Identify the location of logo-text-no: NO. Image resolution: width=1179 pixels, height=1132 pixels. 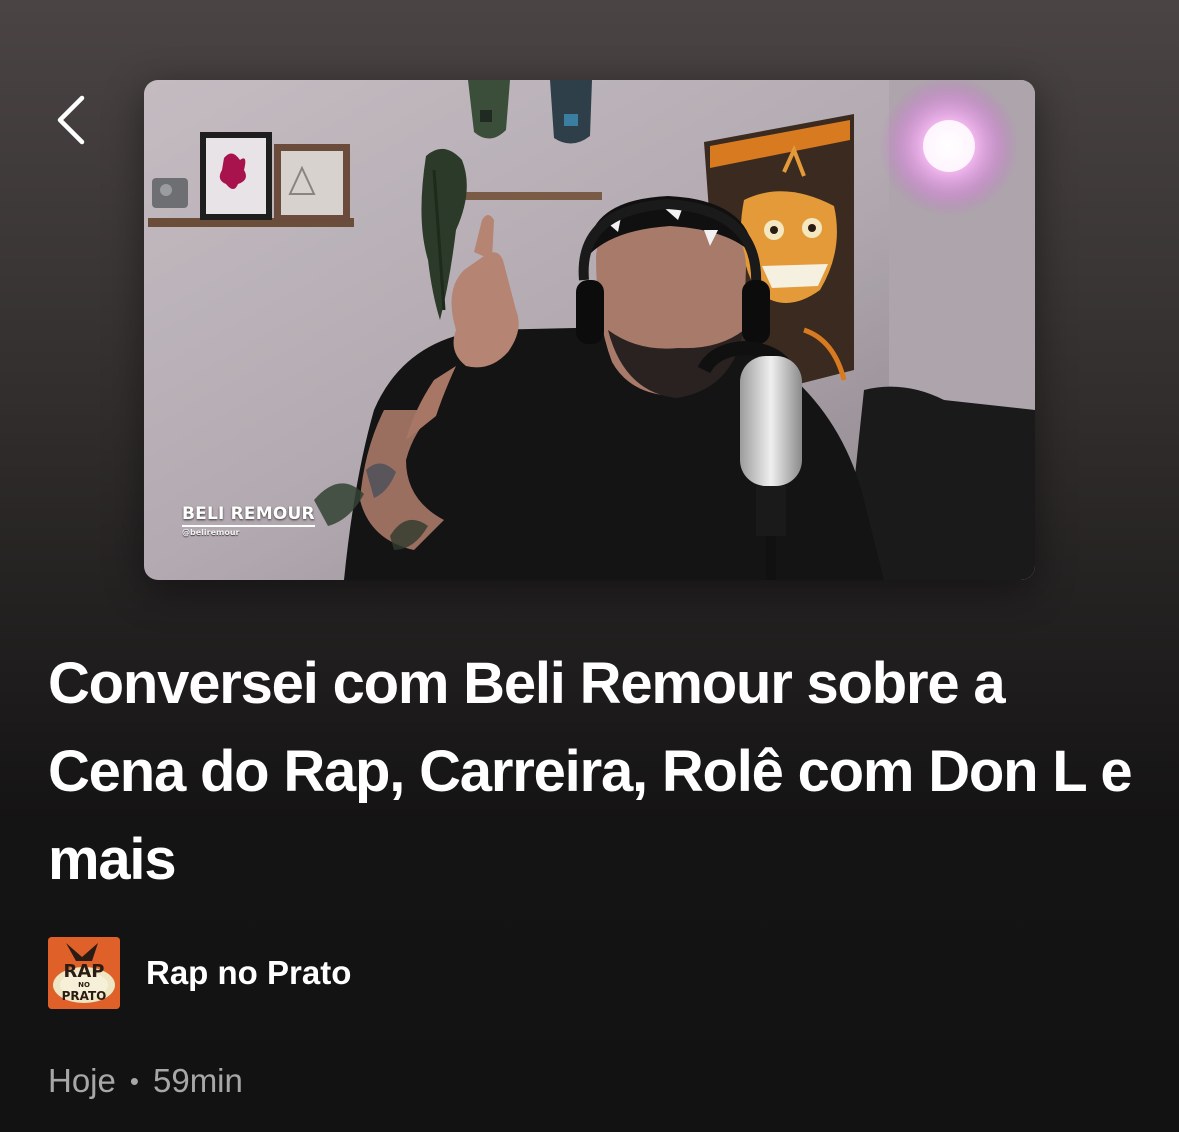
(84, 985).